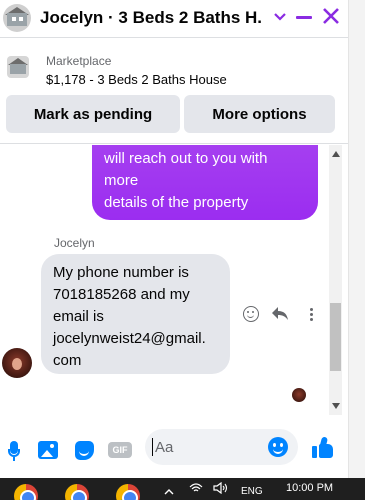  I want to click on scroll-down-arrow-icon, so click(336, 406).